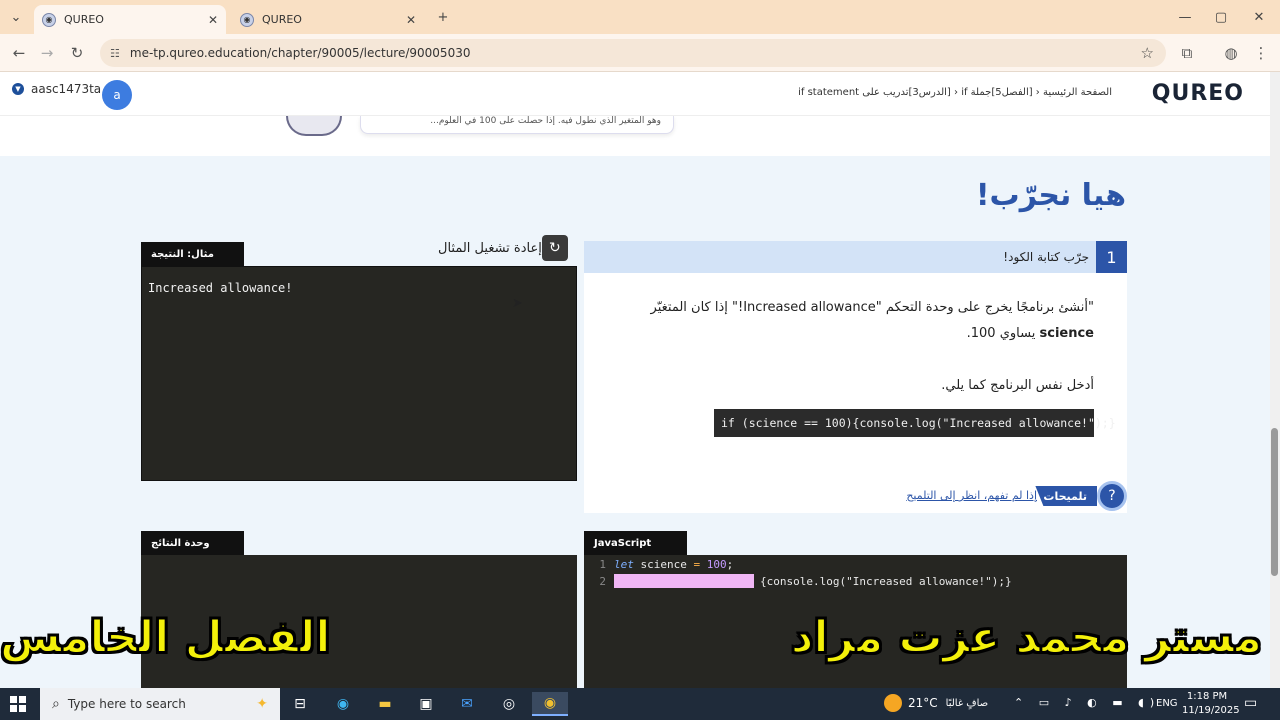 Image resolution: width=1280 pixels, height=720 pixels. What do you see at coordinates (1067, 333) in the screenshot?
I see `instruction-variable: science` at bounding box center [1067, 333].